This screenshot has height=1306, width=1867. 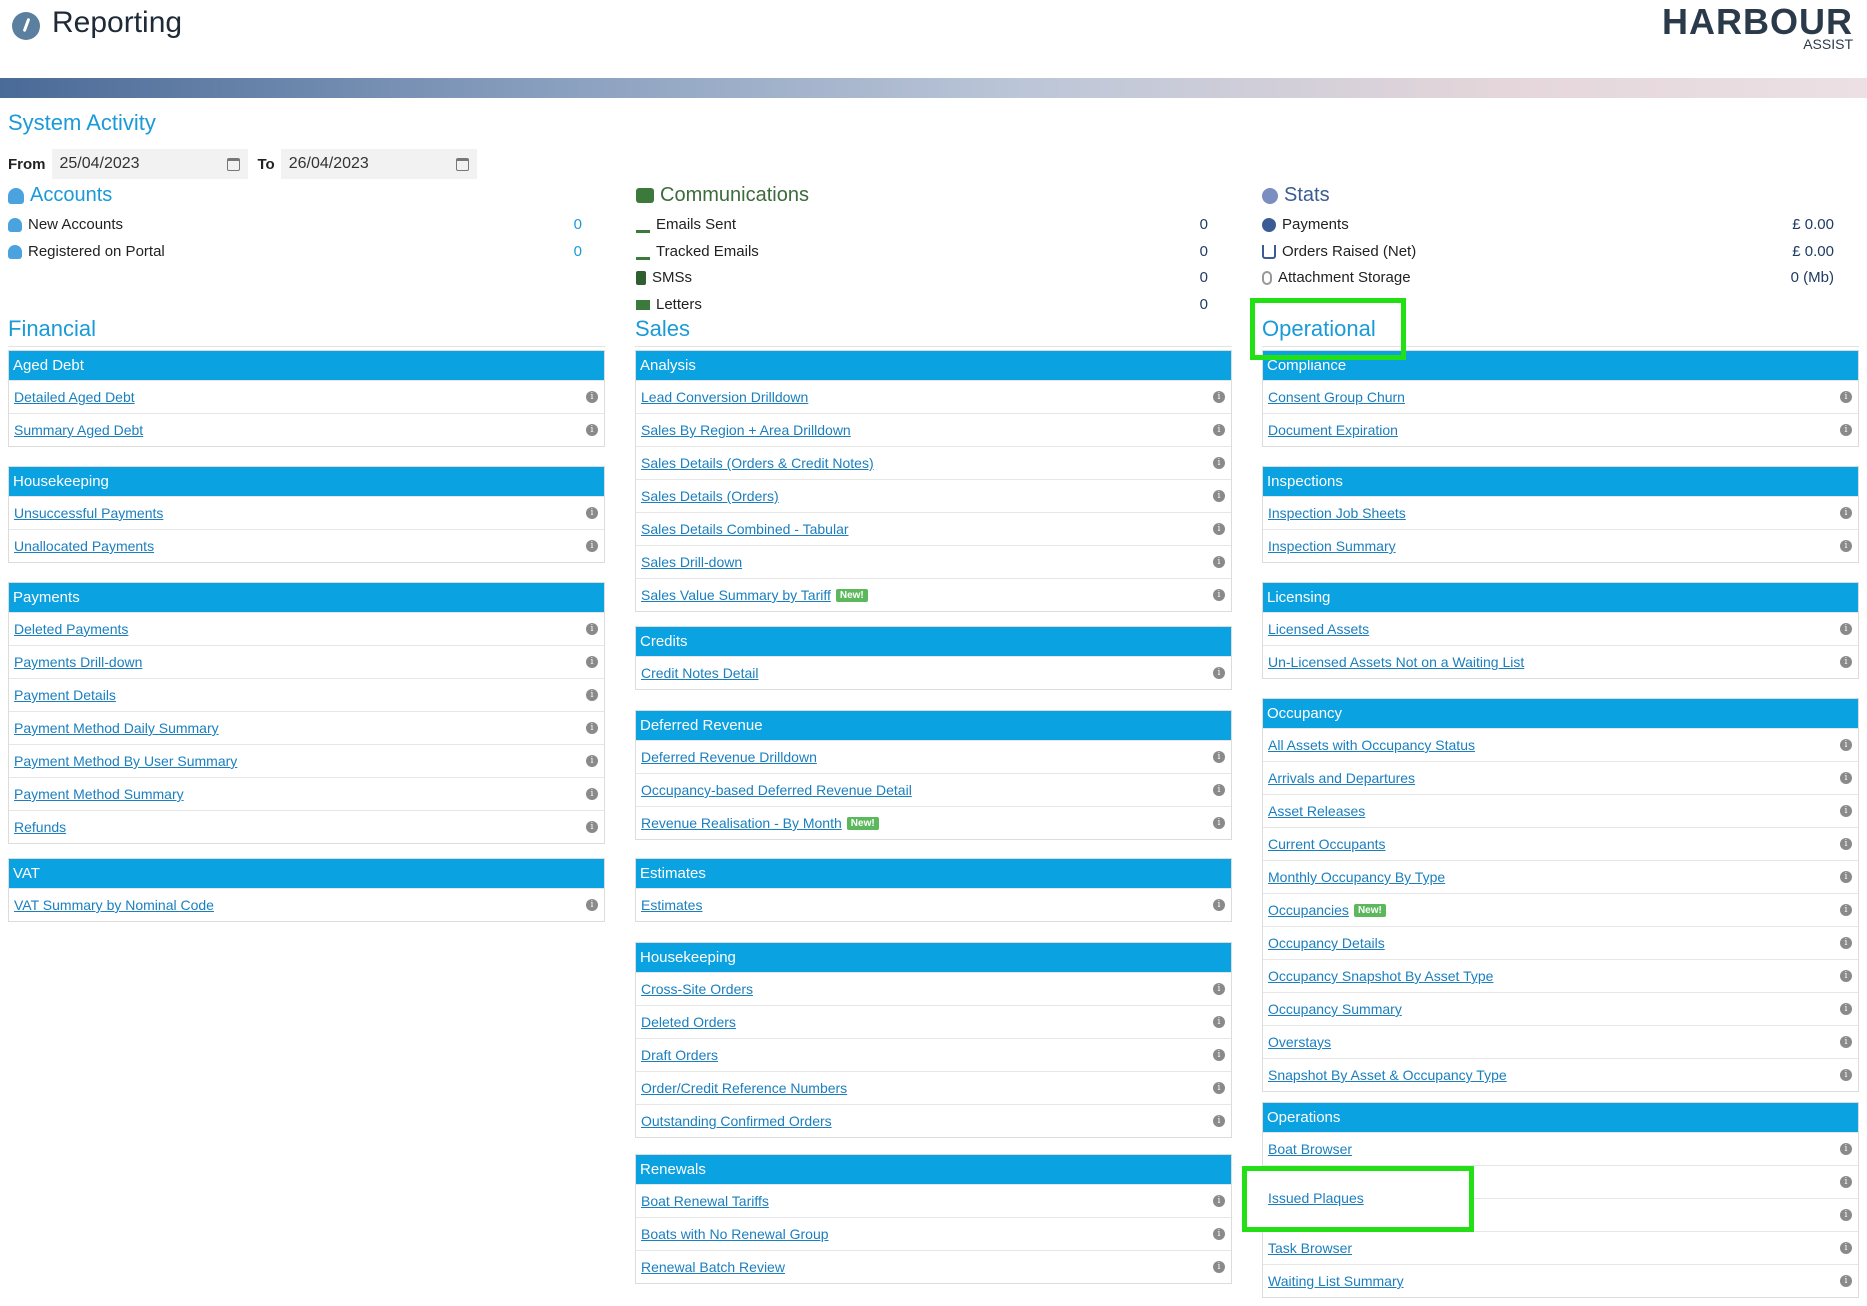 I want to click on report-link-payment-details: Payment Details, so click(x=65, y=695).